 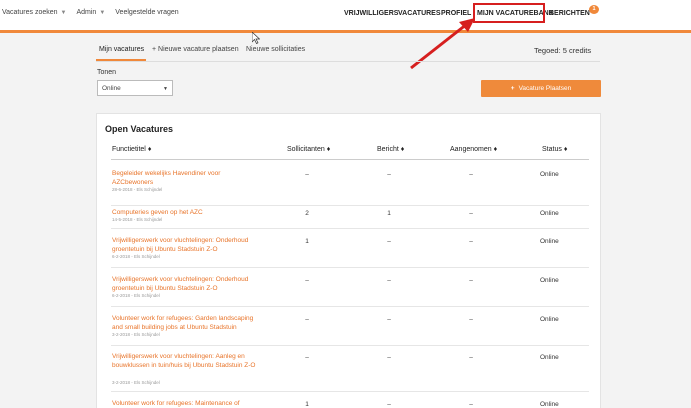 I want to click on column-header-sollicitanten: Sollicitanten ♦, so click(x=308, y=149).